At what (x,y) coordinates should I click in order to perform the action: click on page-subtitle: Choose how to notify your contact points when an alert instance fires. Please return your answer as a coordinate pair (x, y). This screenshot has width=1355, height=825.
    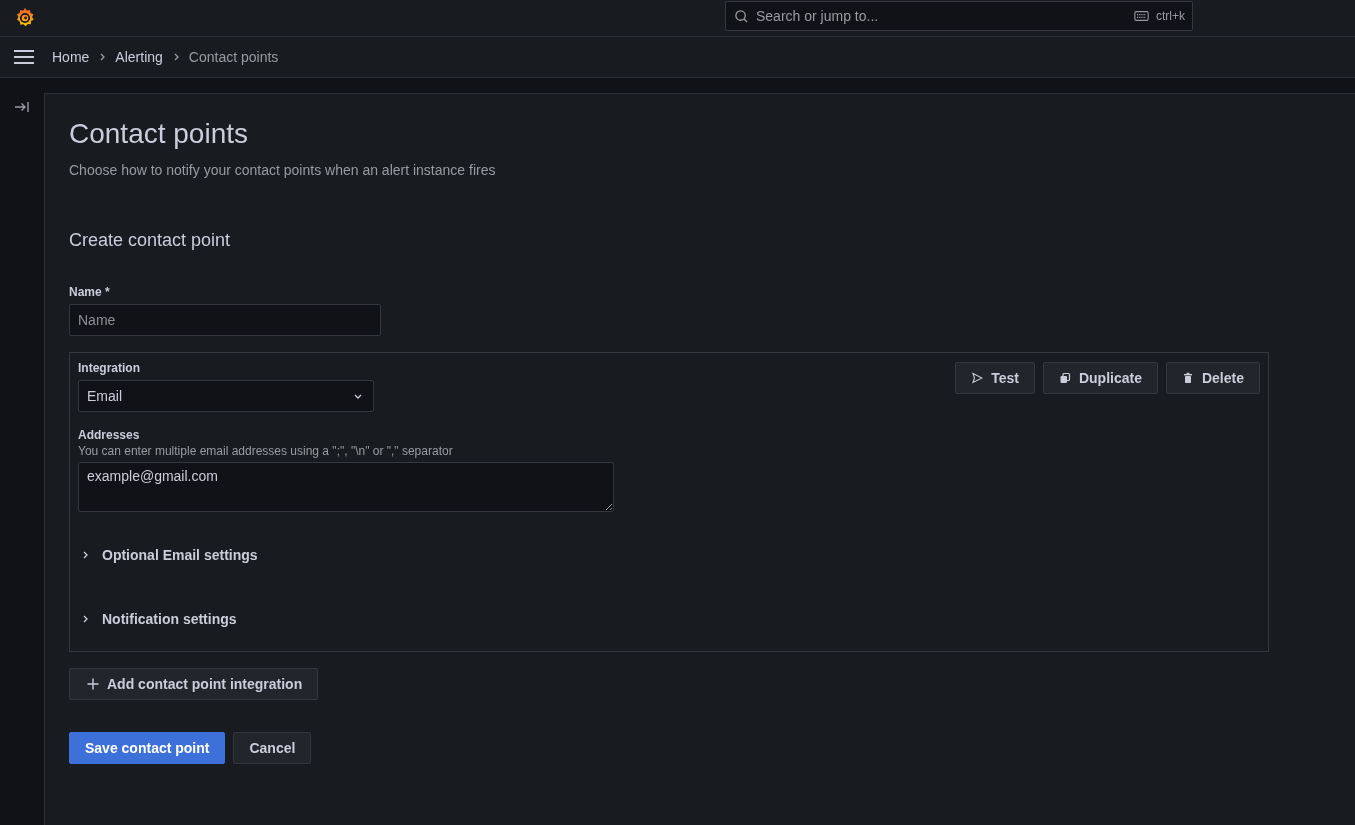
    Looking at the image, I should click on (283, 170).